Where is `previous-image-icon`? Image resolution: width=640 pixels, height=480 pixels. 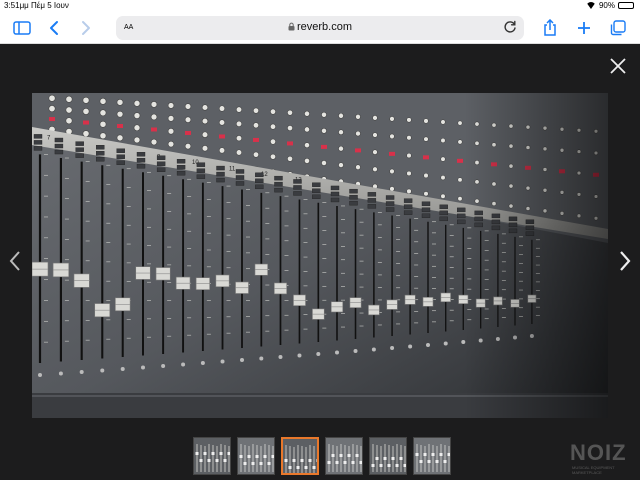
previous-image-icon is located at coordinates (15, 261).